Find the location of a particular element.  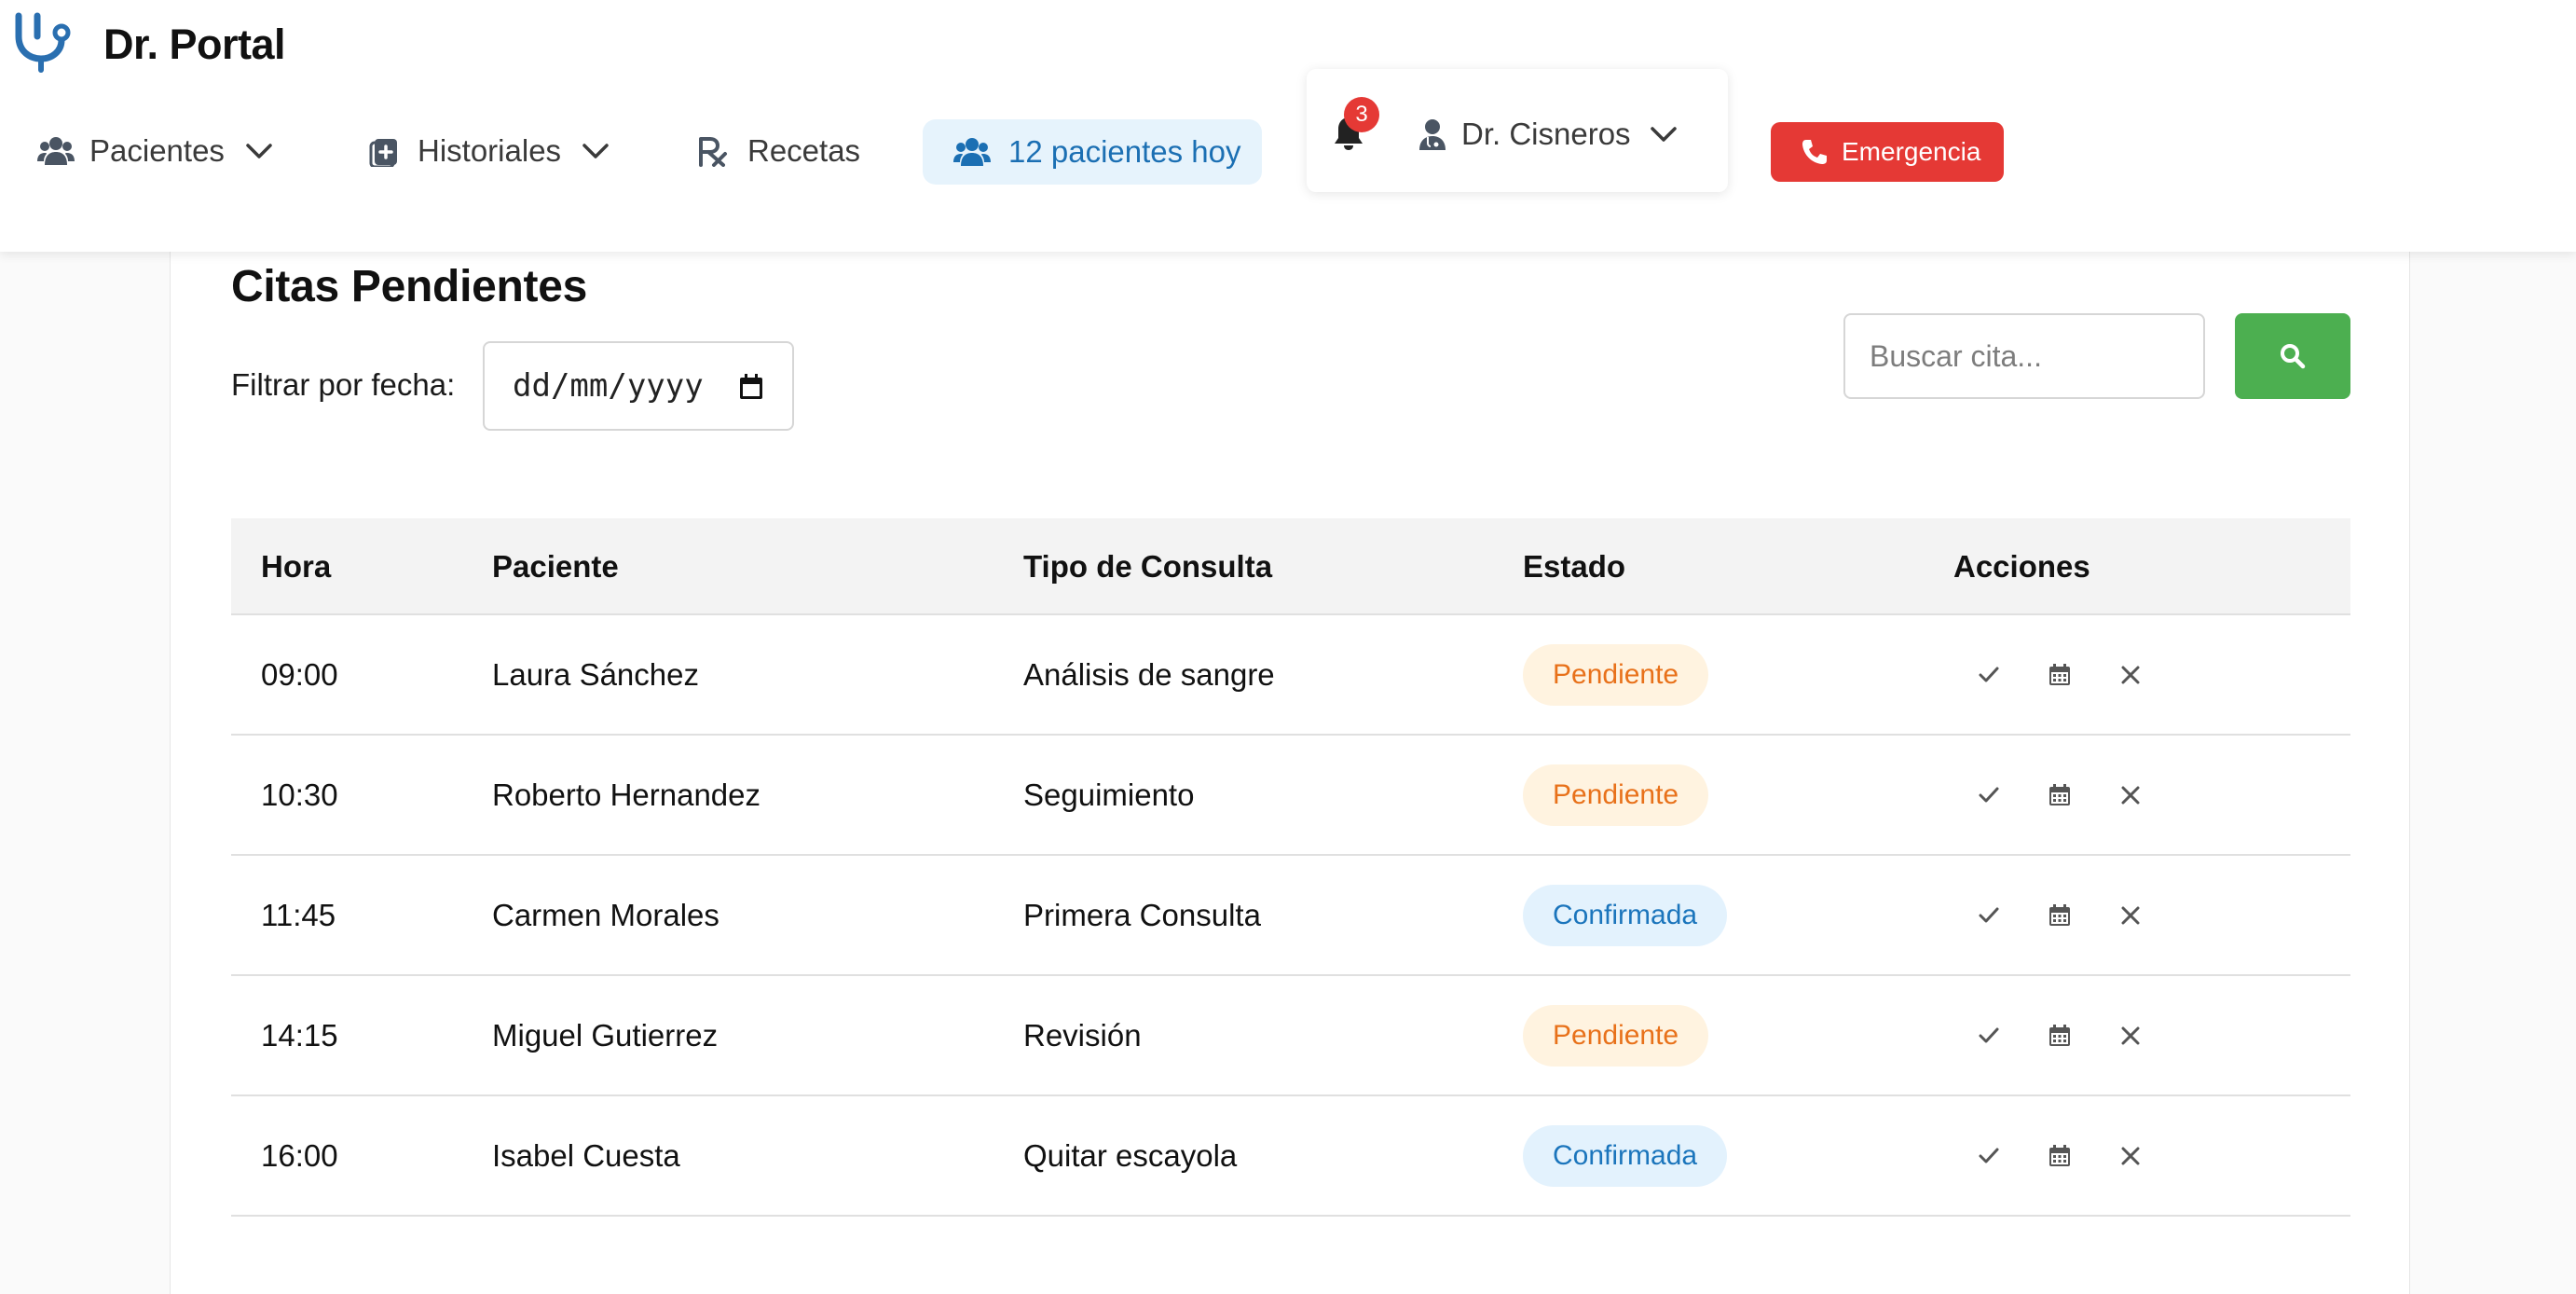

cell-paciente: Carmen Morales is located at coordinates (605, 914).